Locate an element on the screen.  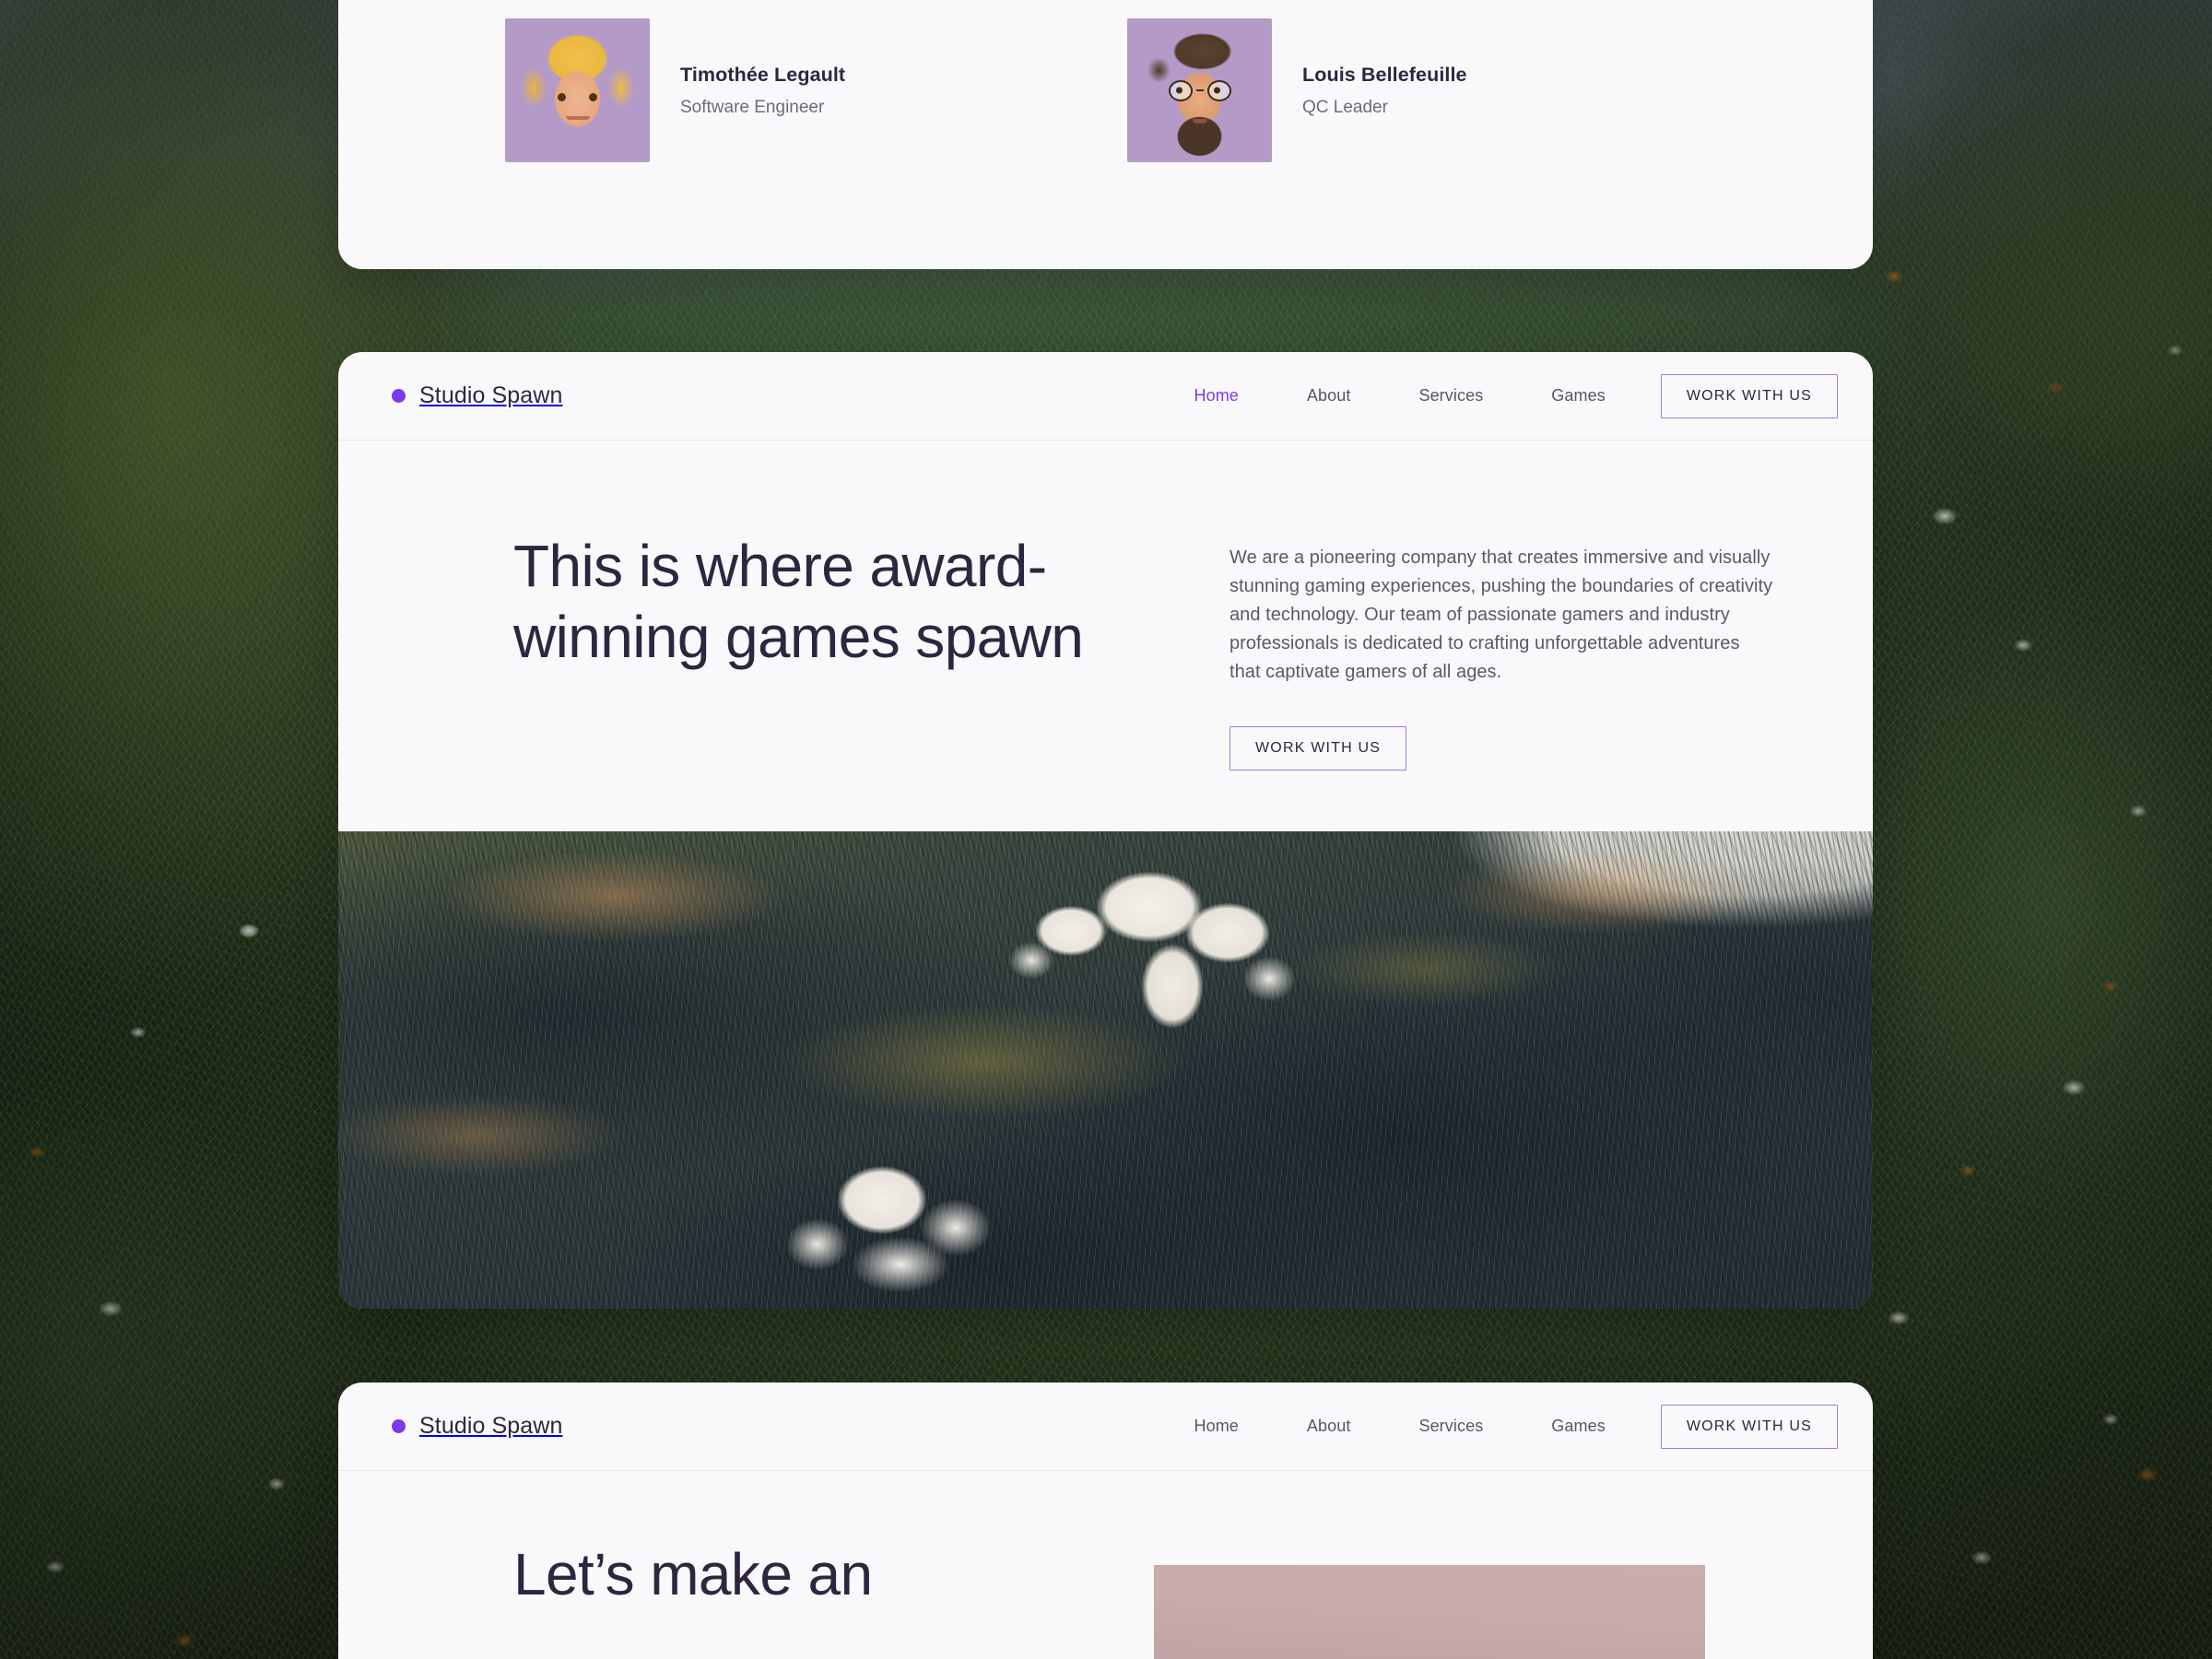
hero-left-column: This is where award-winning games spawn is located at coordinates (840, 651).